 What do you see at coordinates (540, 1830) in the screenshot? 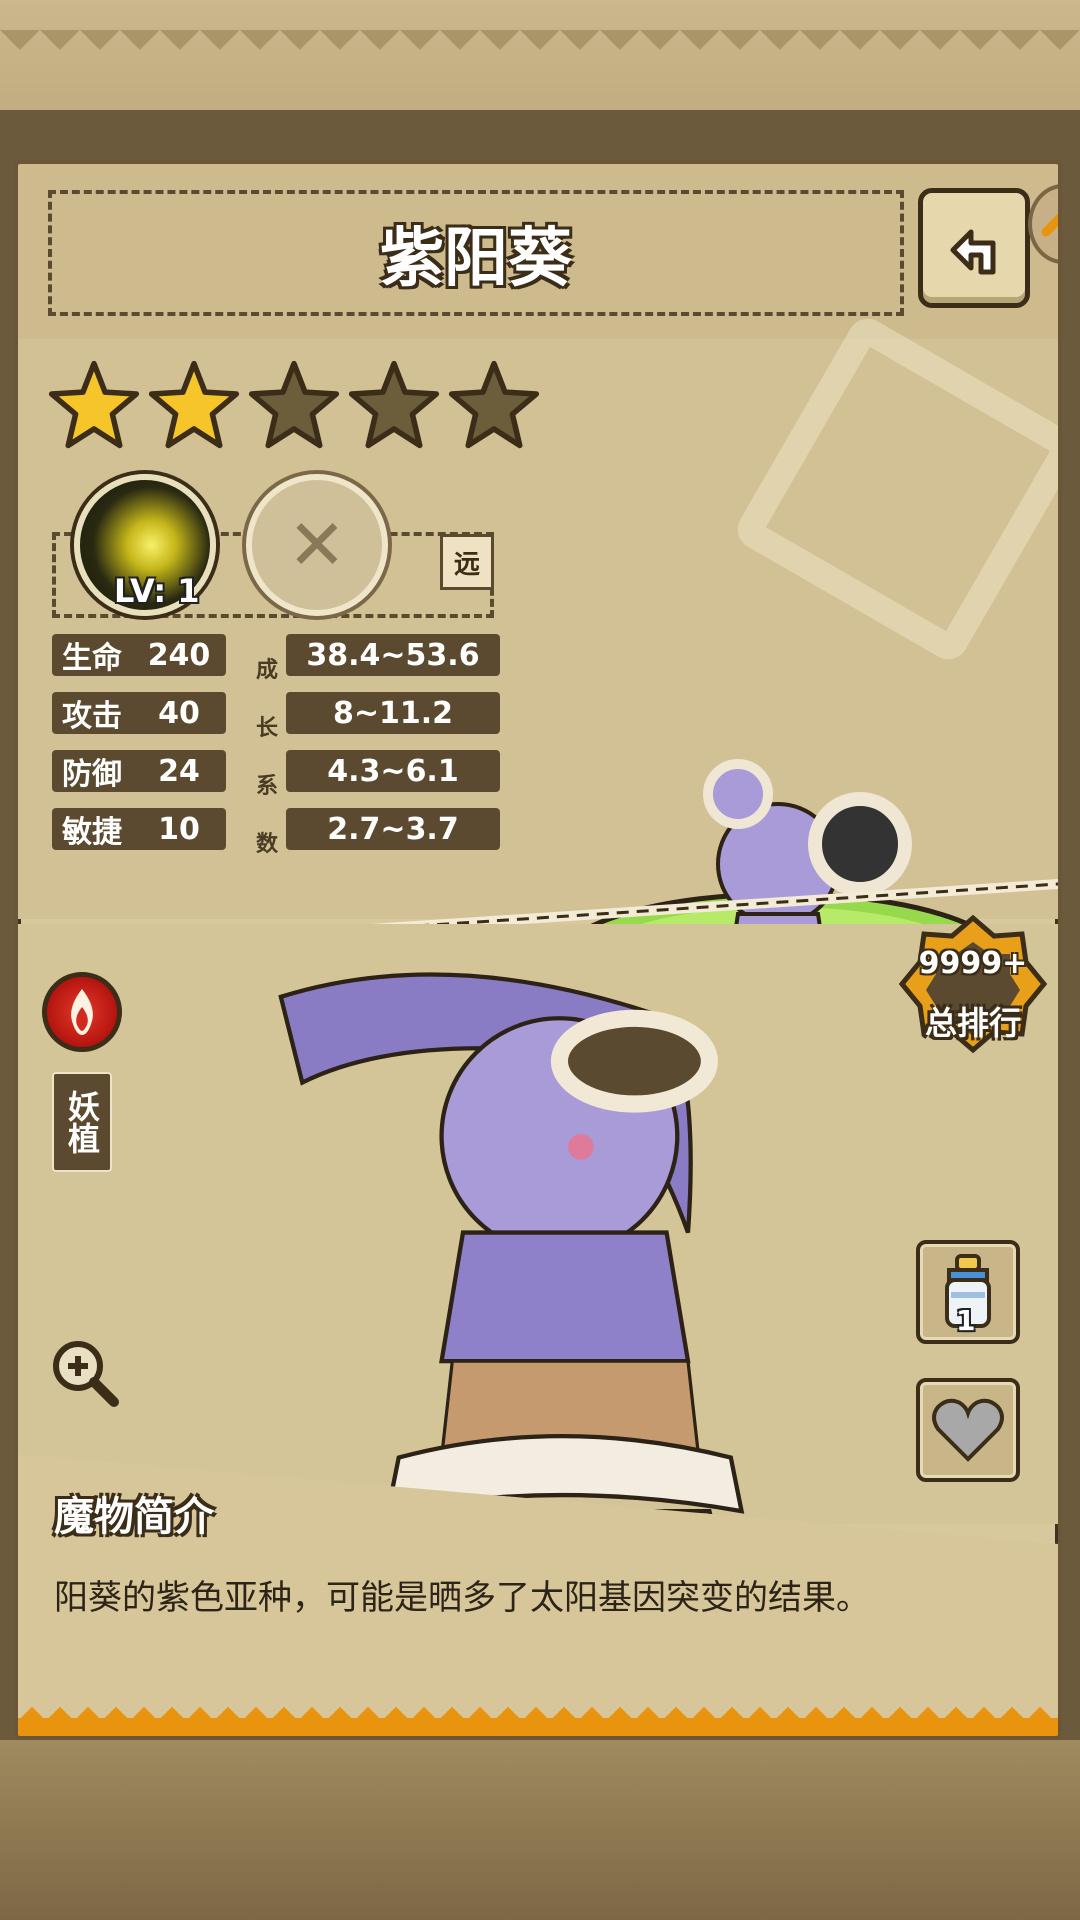
I see `bottom-background` at bounding box center [540, 1830].